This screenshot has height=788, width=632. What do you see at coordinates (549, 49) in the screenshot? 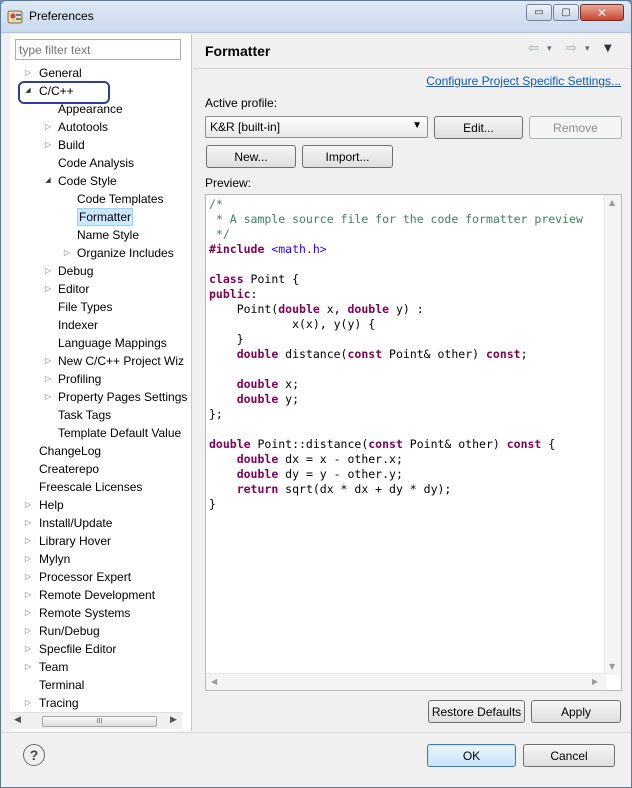
I see `back-menu-icon: ▾` at bounding box center [549, 49].